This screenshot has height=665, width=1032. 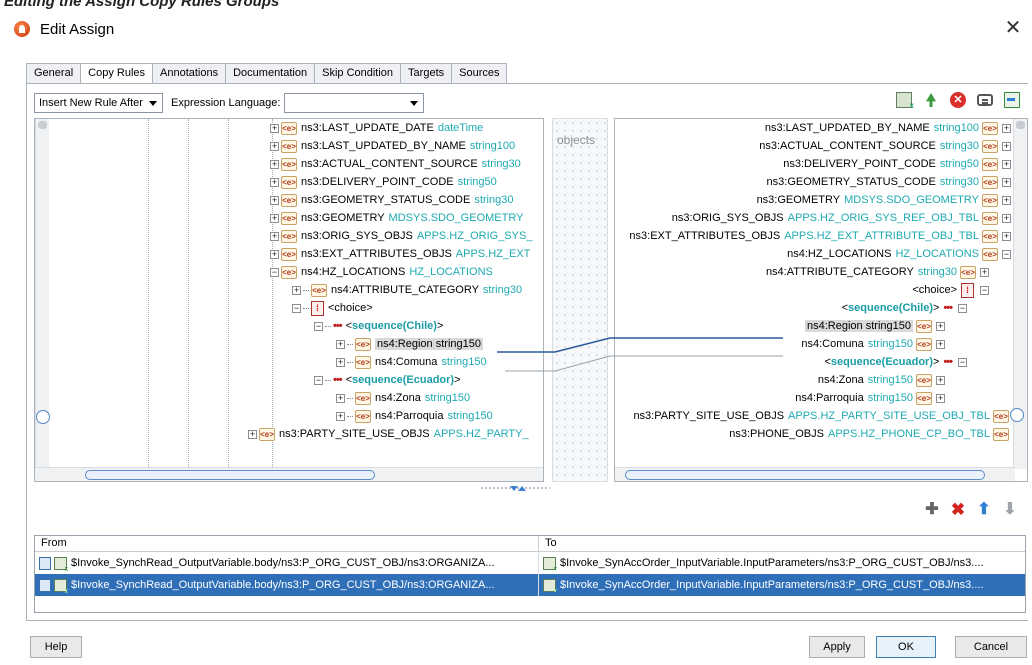 What do you see at coordinates (411, 362) in the screenshot?
I see `source-node: + <e> ns4:Comuna string150` at bounding box center [411, 362].